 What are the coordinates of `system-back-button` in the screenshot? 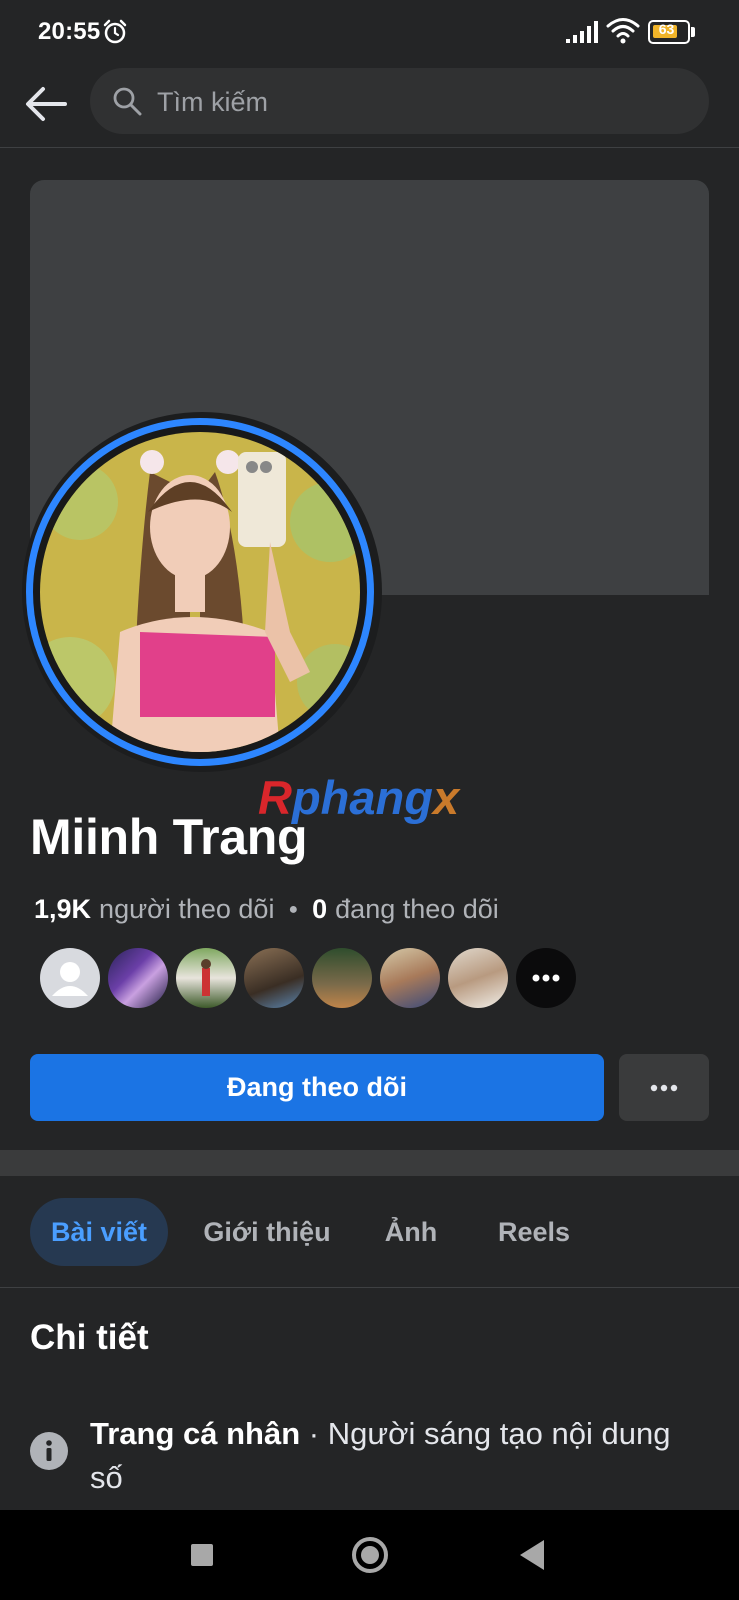 It's located at (532, 1555).